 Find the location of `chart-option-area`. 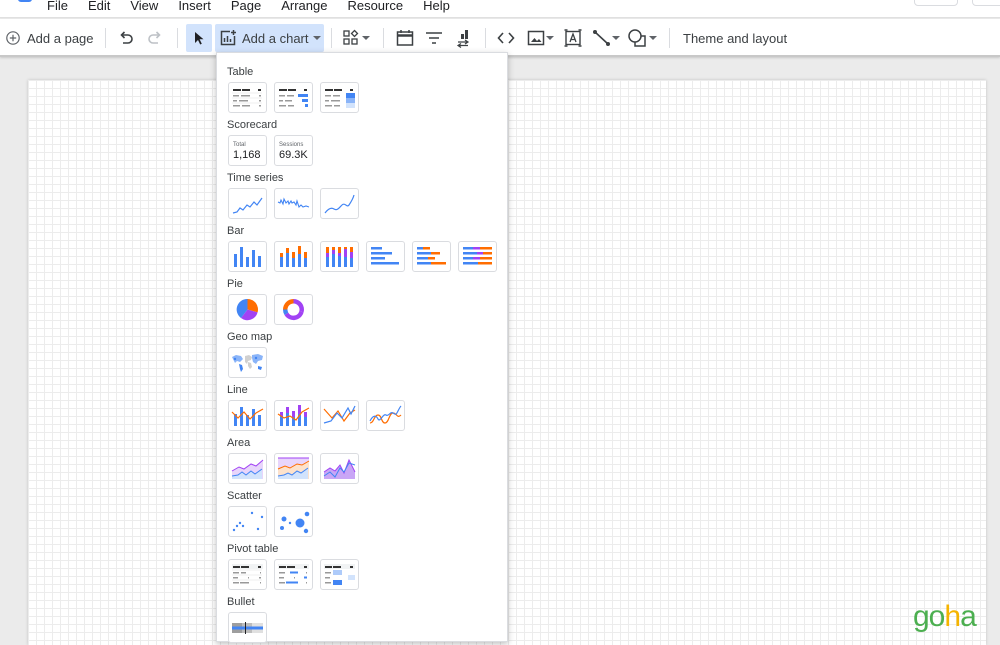

chart-option-area is located at coordinates (247, 468).